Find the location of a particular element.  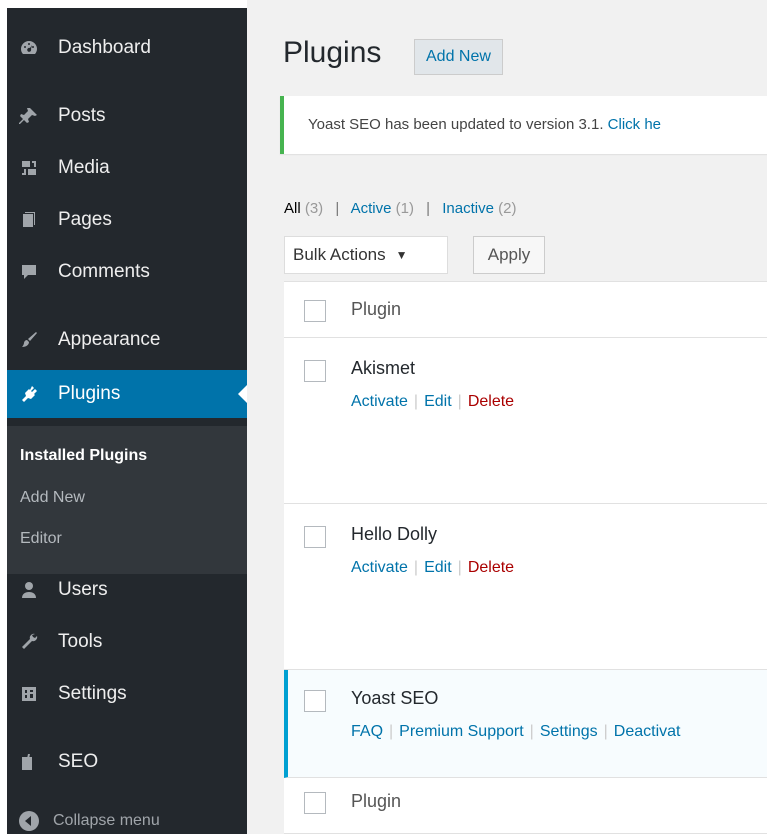

menu-label: Users is located at coordinates (83, 589).